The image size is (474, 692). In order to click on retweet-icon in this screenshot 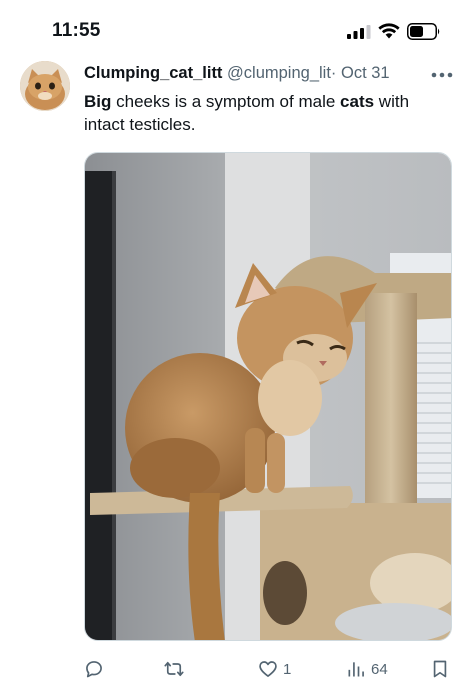, I will do `click(174, 669)`.